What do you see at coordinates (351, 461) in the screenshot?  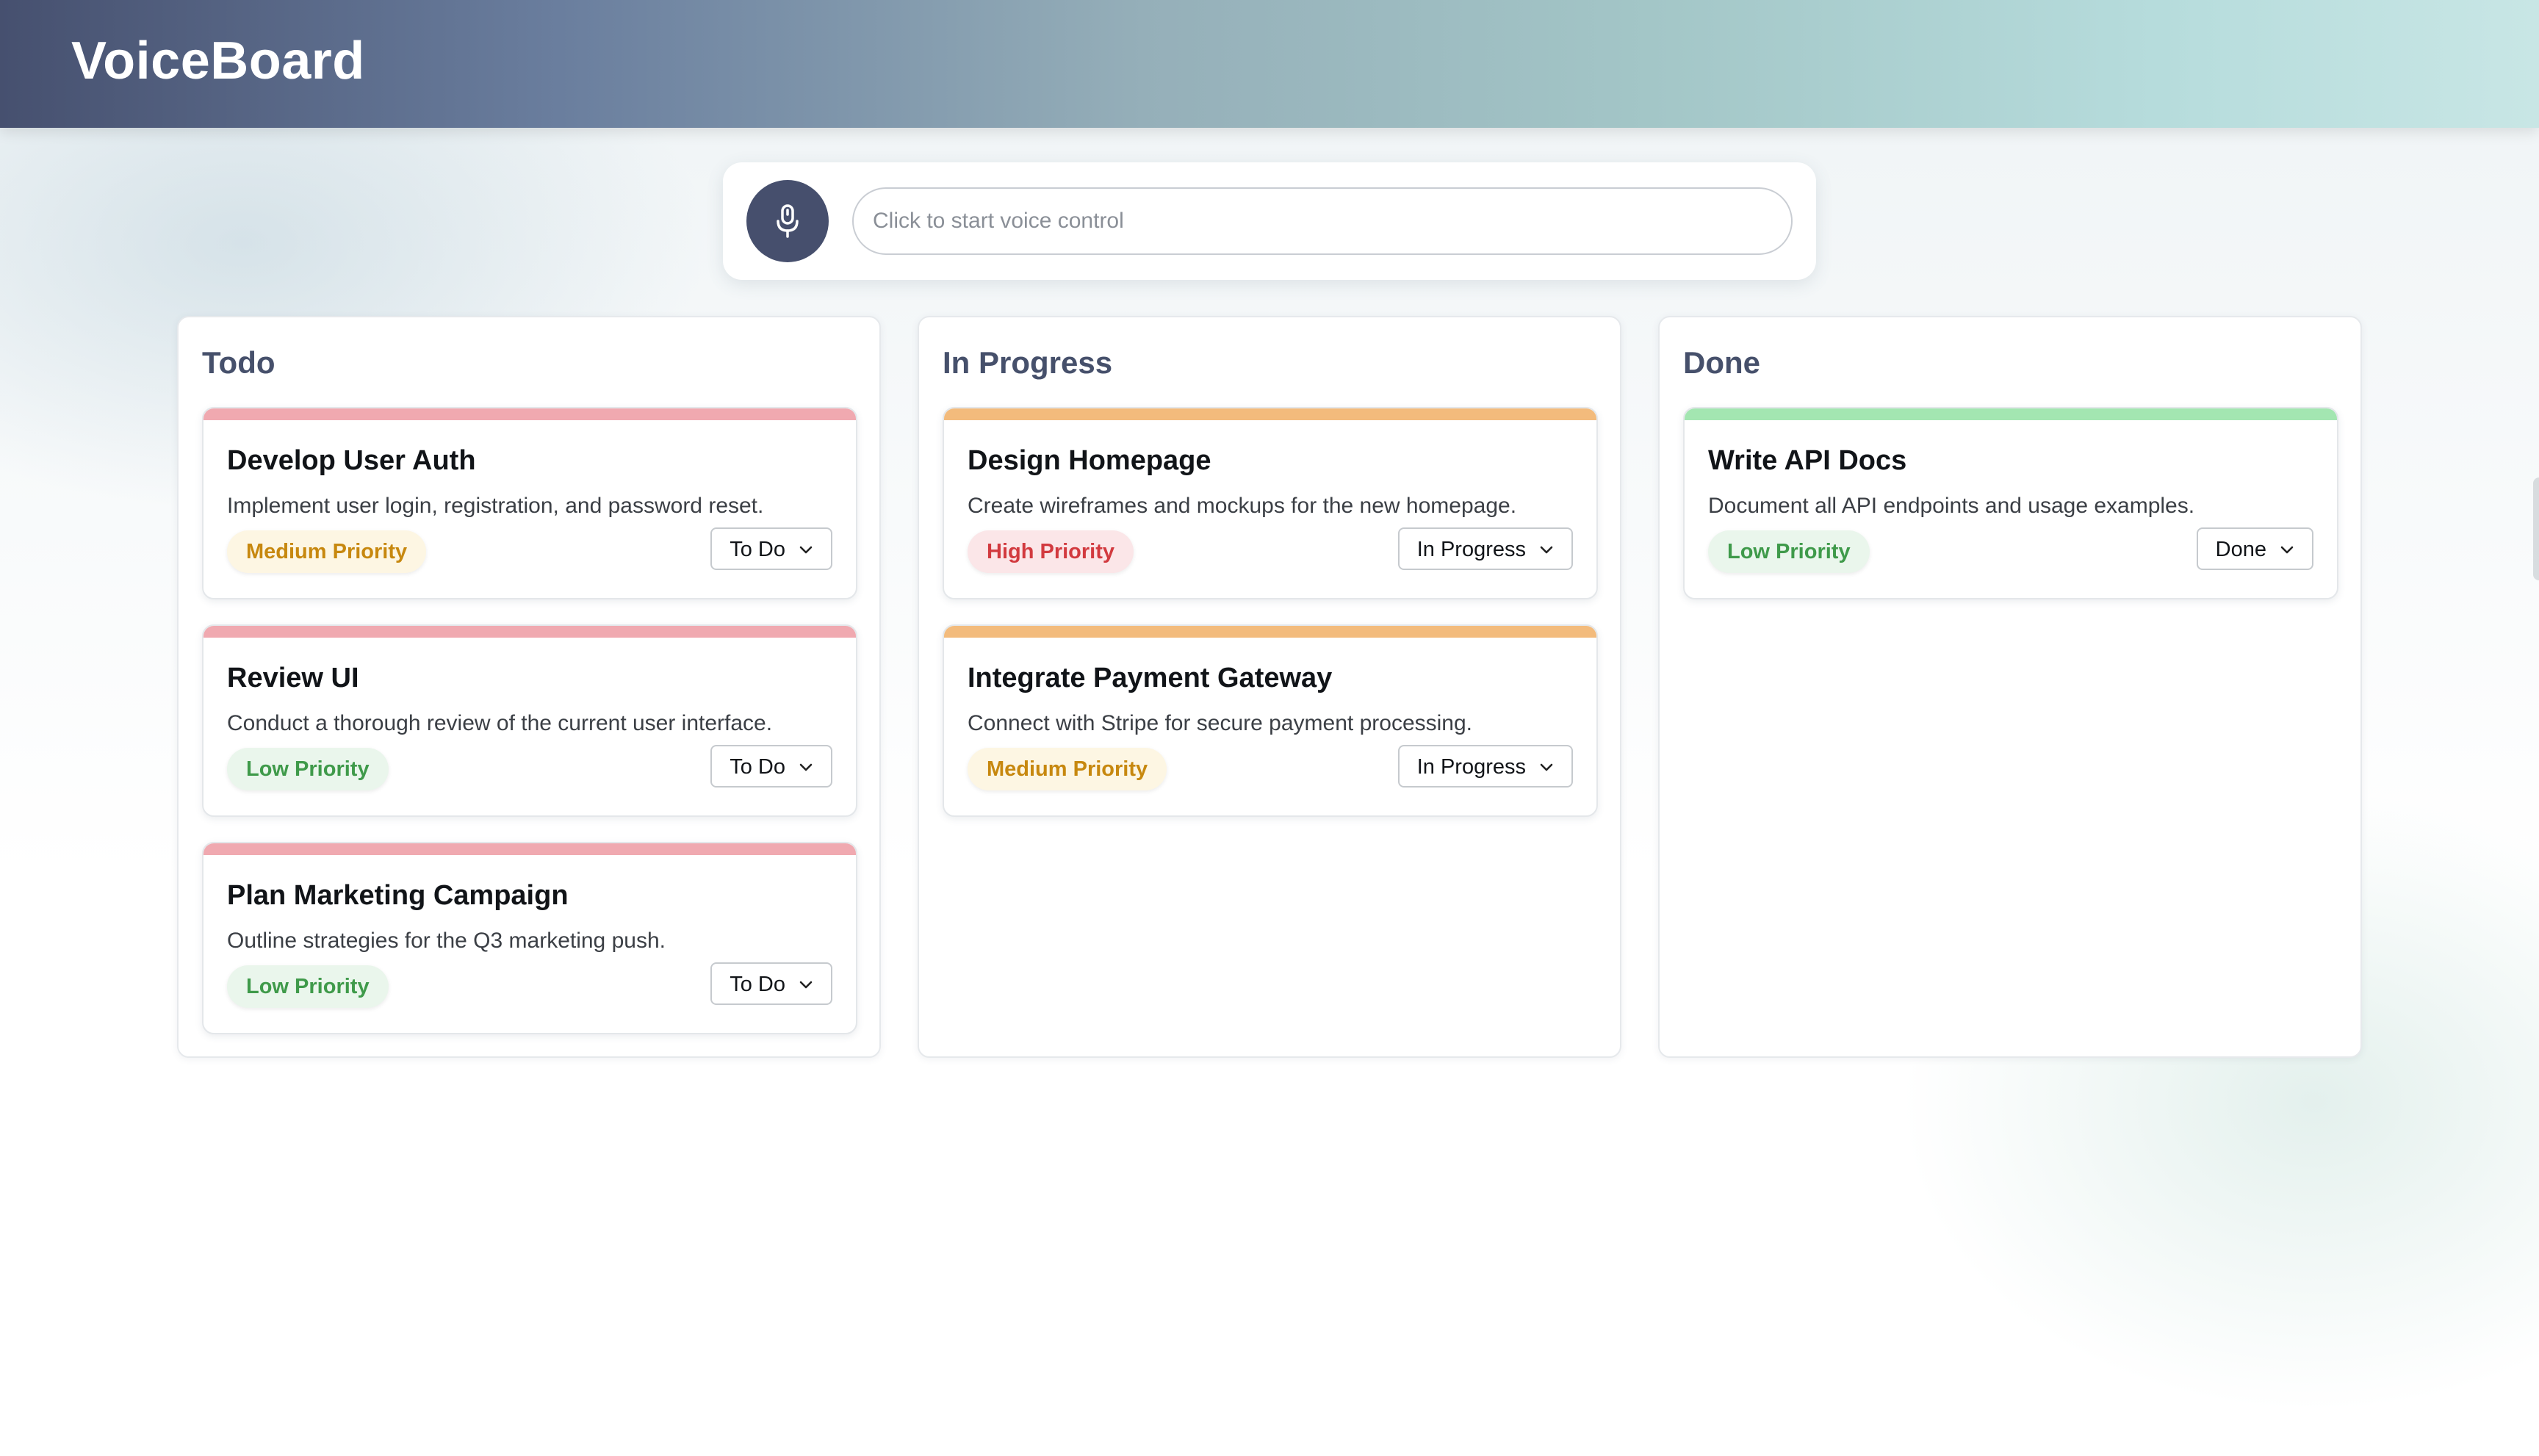 I see `card-title: Develop User Auth` at bounding box center [351, 461].